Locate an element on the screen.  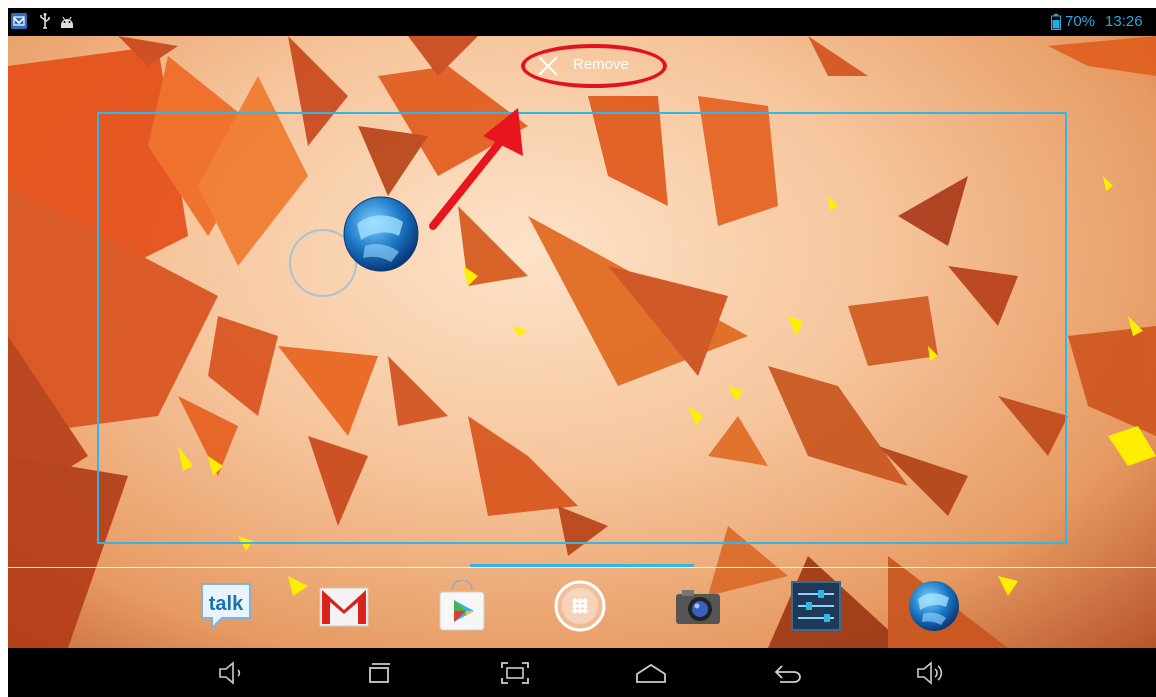
volume-down-icon is located at coordinates (233, 673).